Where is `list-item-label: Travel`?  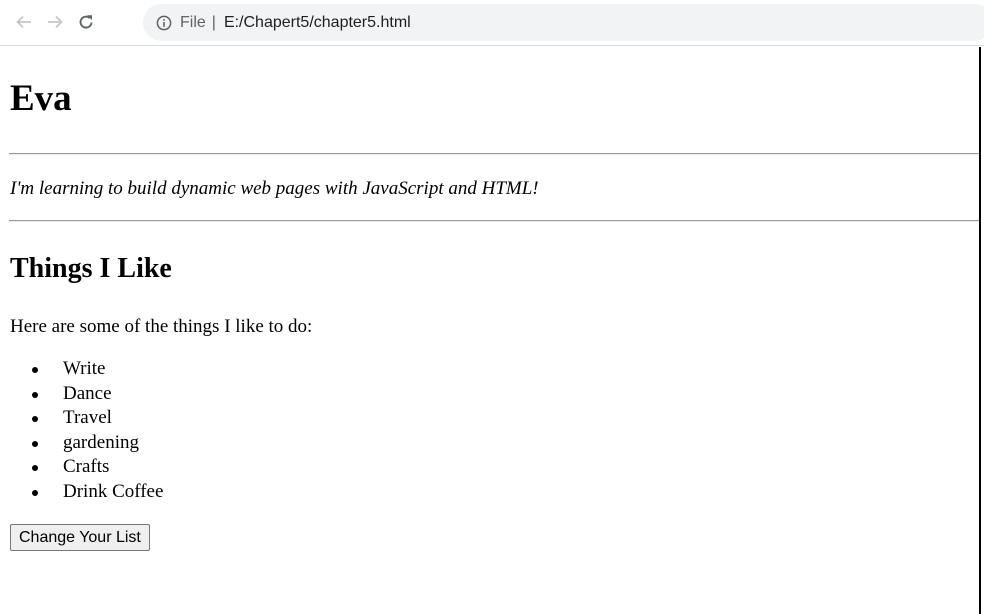 list-item-label: Travel is located at coordinates (87, 417).